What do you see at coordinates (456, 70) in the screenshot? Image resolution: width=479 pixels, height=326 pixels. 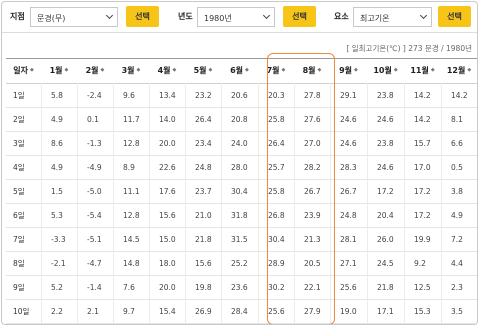 I see `column-header-label: 12월` at bounding box center [456, 70].